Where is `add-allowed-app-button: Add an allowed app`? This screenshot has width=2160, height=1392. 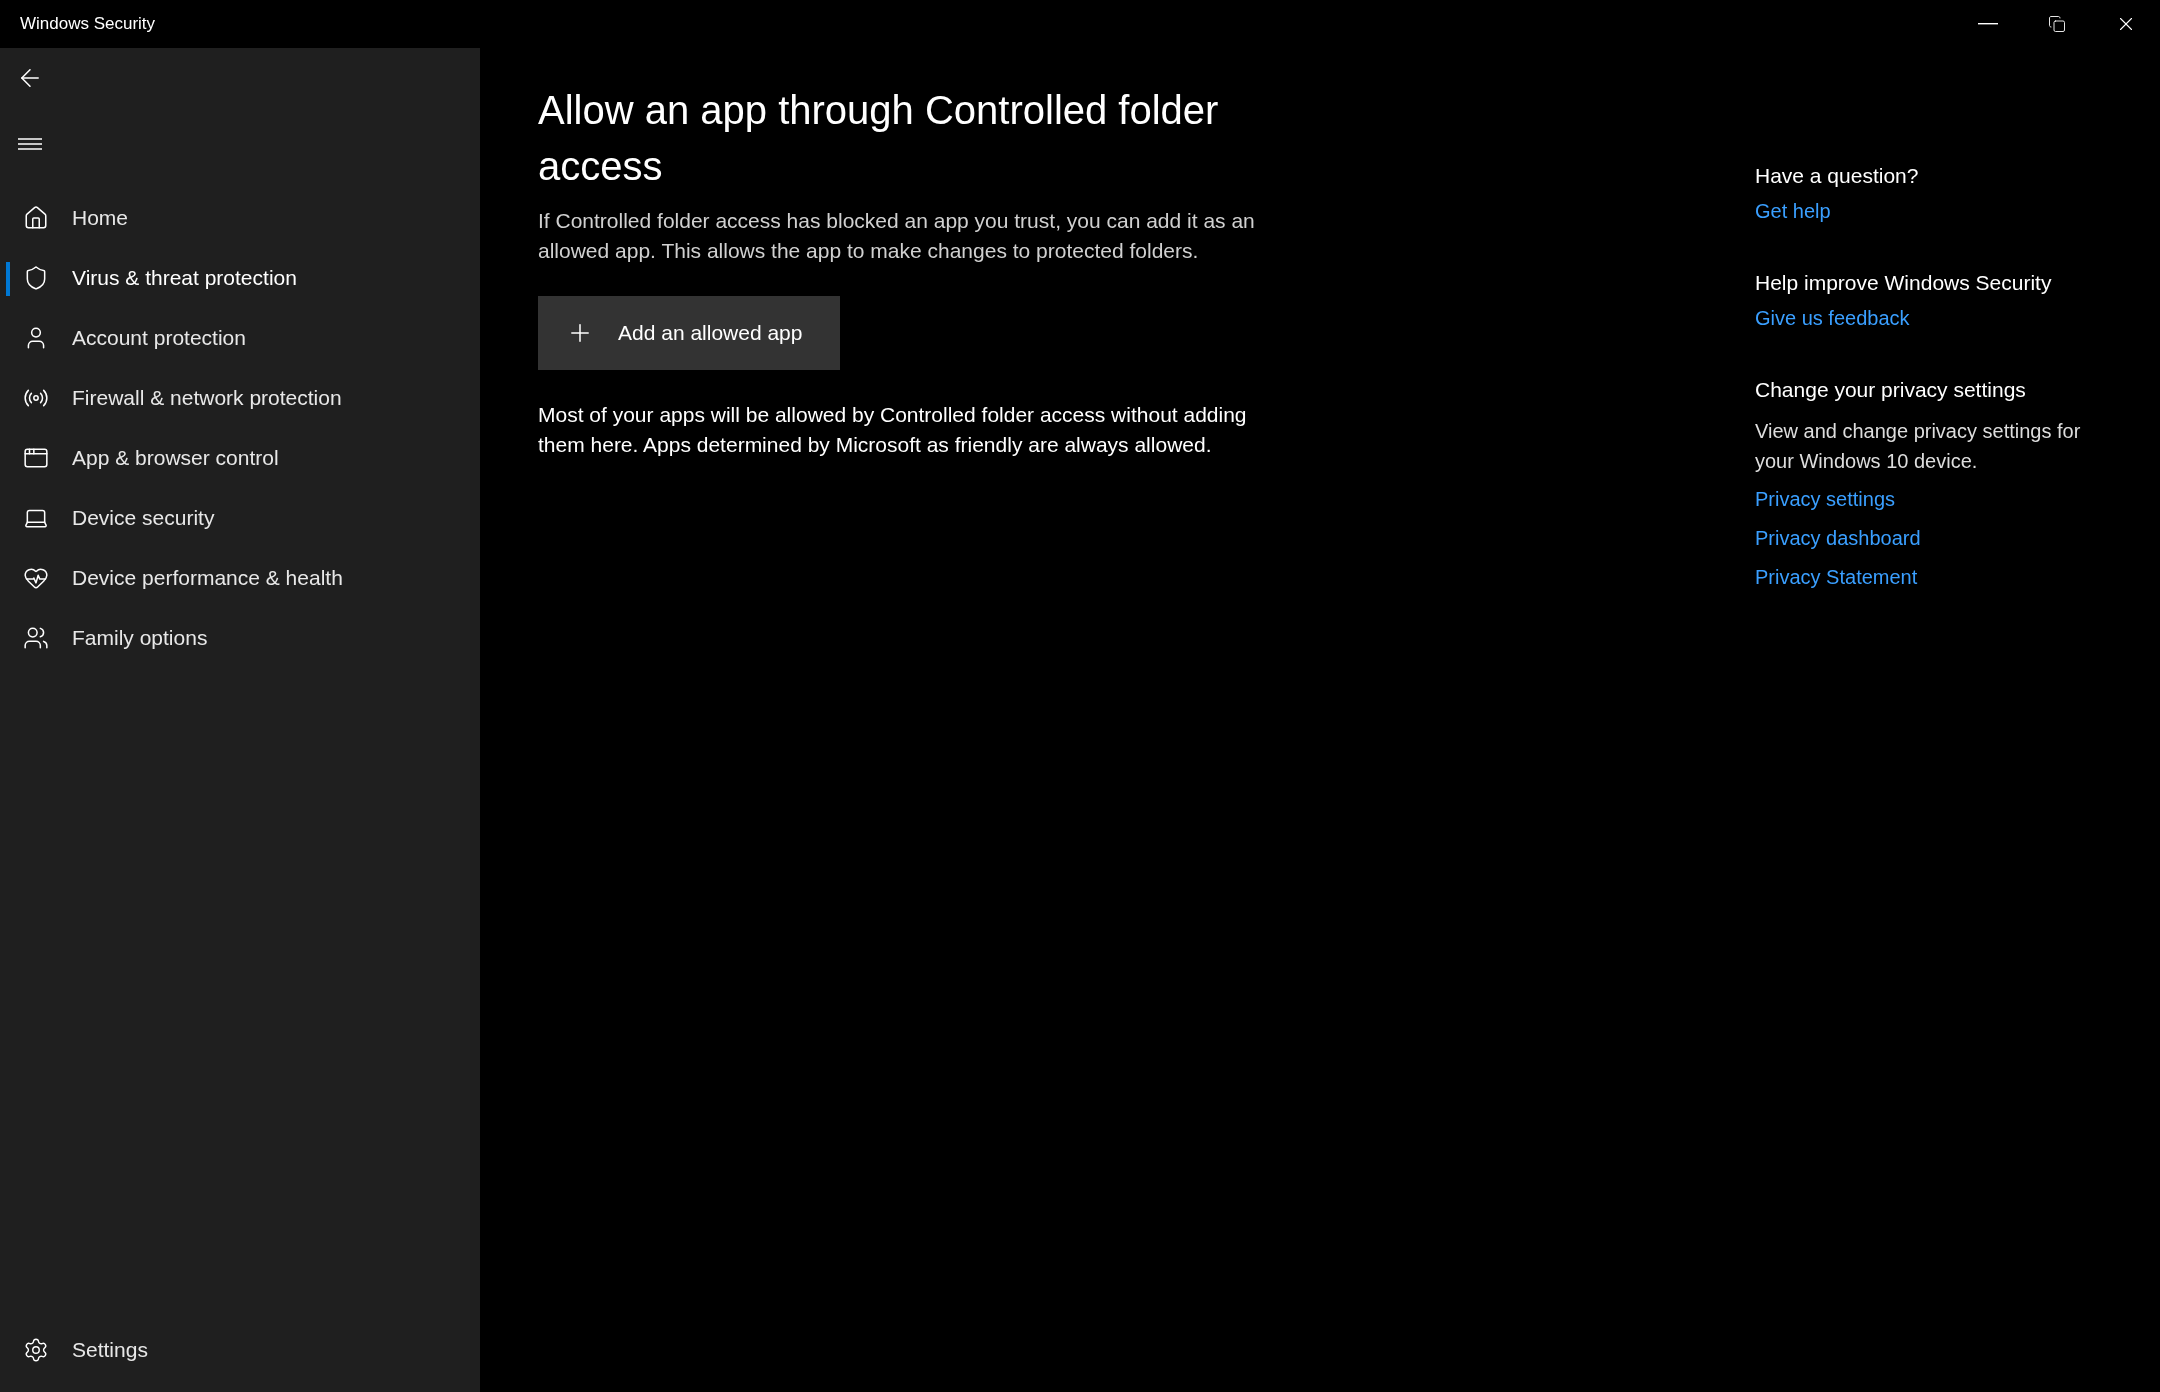
add-allowed-app-button: Add an allowed app is located at coordinates (689, 333).